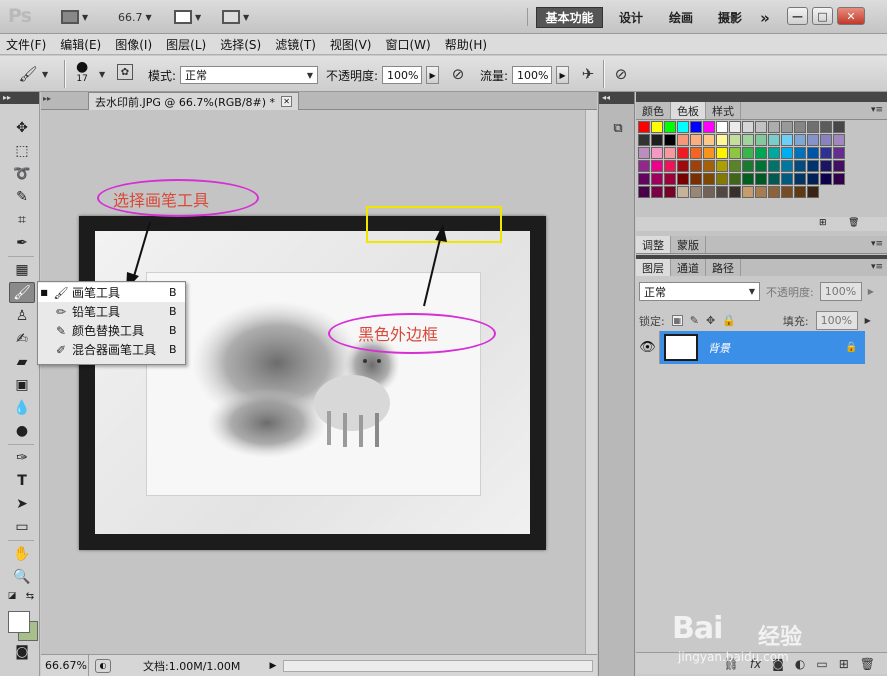 This screenshot has width=887, height=676. I want to click on dock-header: ◂◂, so click(616, 98).